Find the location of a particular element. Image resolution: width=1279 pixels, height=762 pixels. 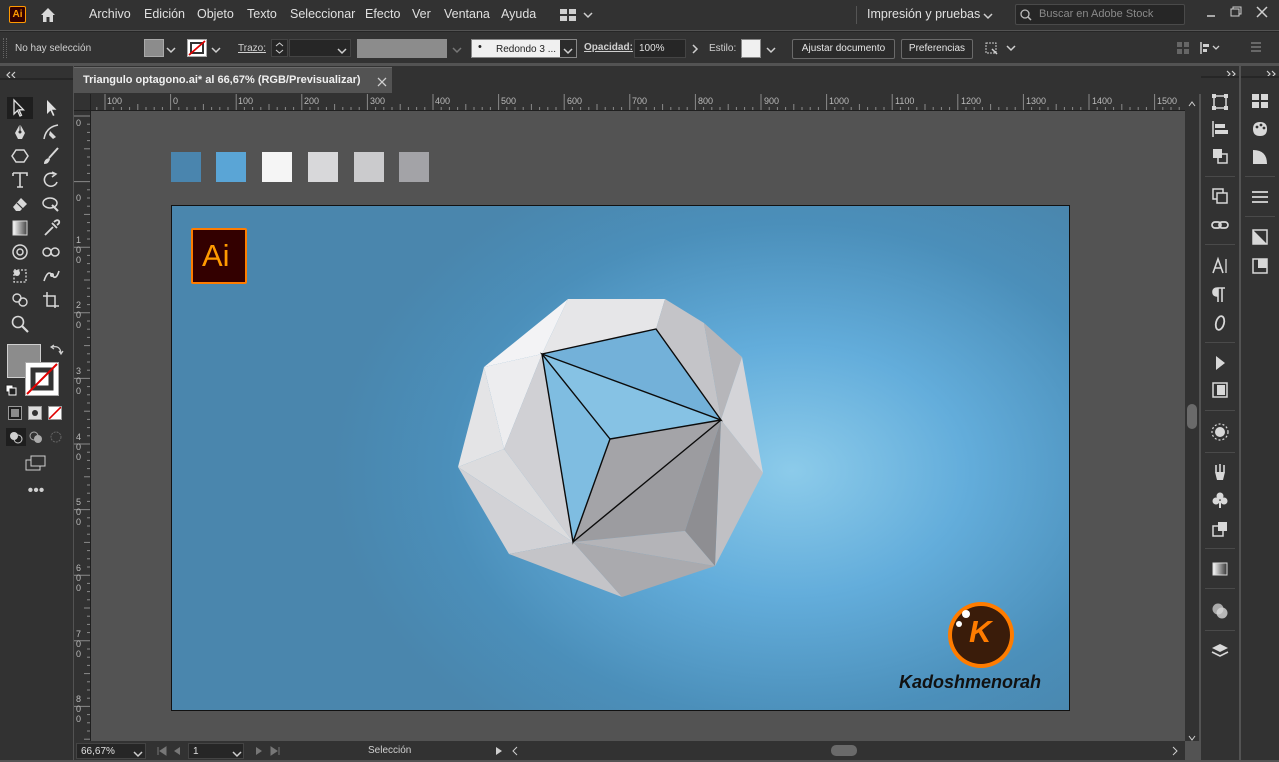

gradient-mode-icon is located at coordinates (35, 413).